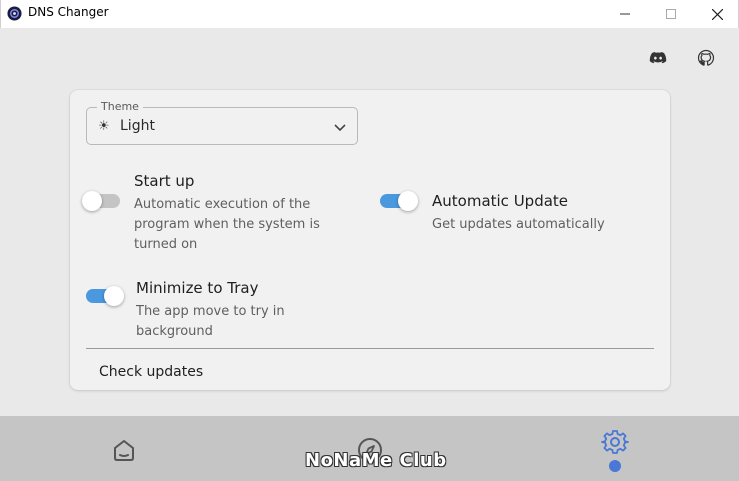  Describe the element at coordinates (369, 448) in the screenshot. I see `bottom-navigation: NoNaMe Club` at that location.